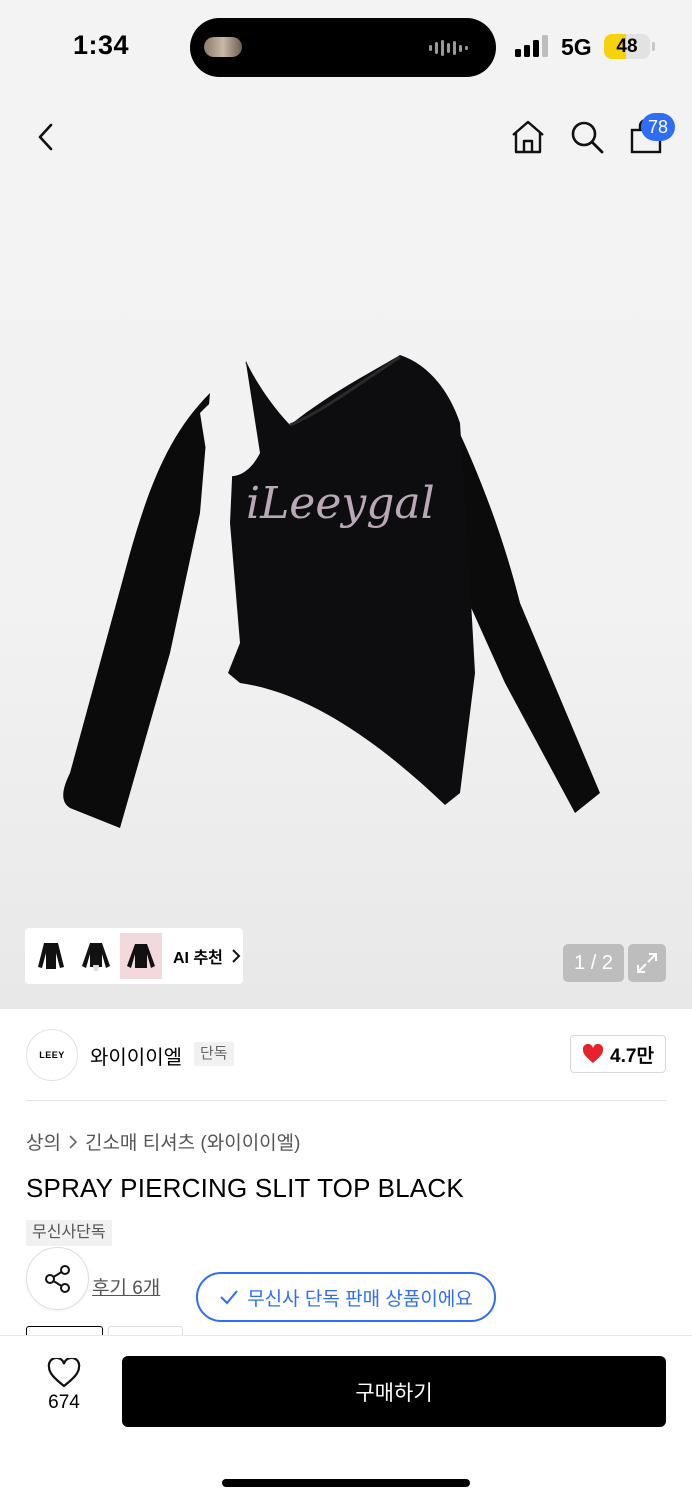 Image resolution: width=692 pixels, height=1500 pixels. Describe the element at coordinates (245, 1188) in the screenshot. I see `product-title: SPRAY PIERCING SLIT TOP BLACK` at that location.